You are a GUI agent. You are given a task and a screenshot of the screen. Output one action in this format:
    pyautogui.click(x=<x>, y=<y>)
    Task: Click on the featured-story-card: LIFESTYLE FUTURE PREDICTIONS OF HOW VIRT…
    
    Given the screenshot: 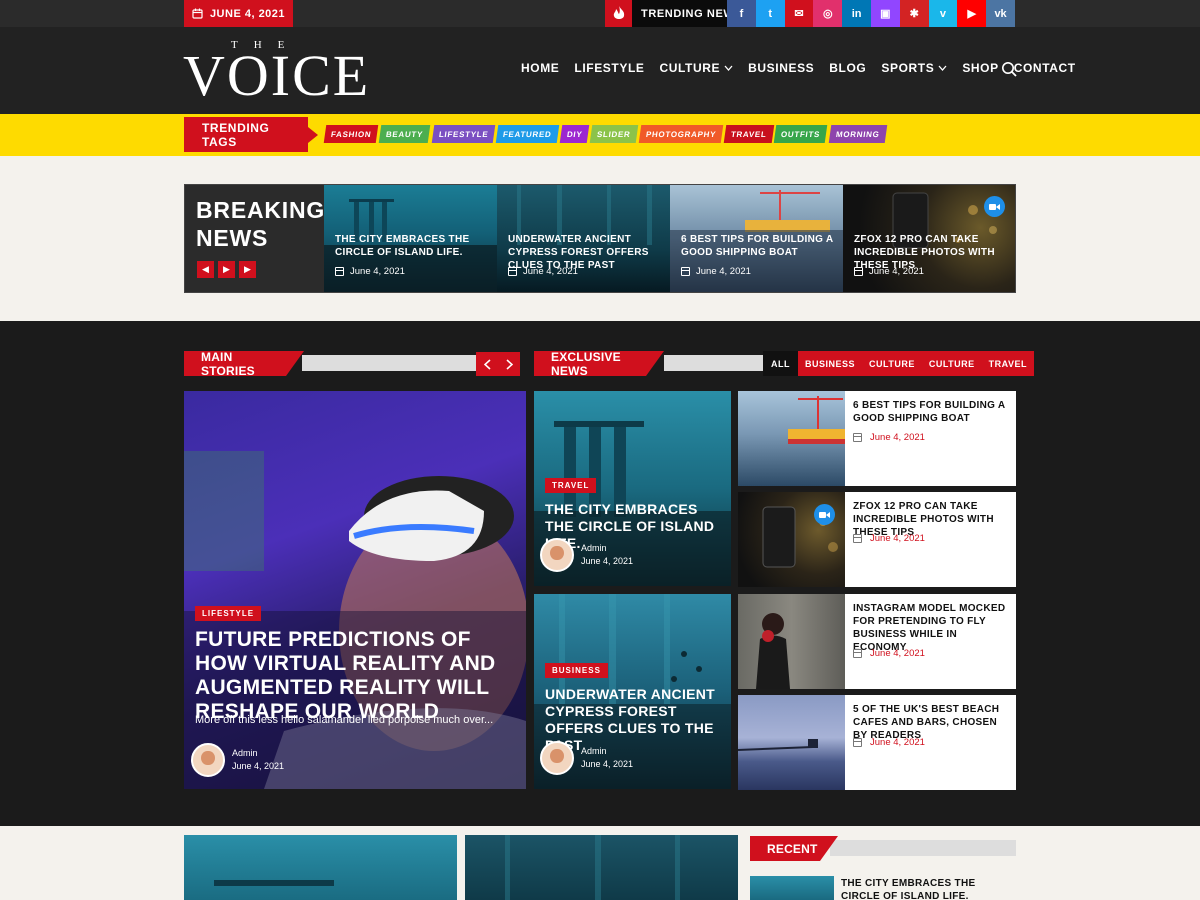 What is the action you would take?
    pyautogui.click(x=355, y=590)
    